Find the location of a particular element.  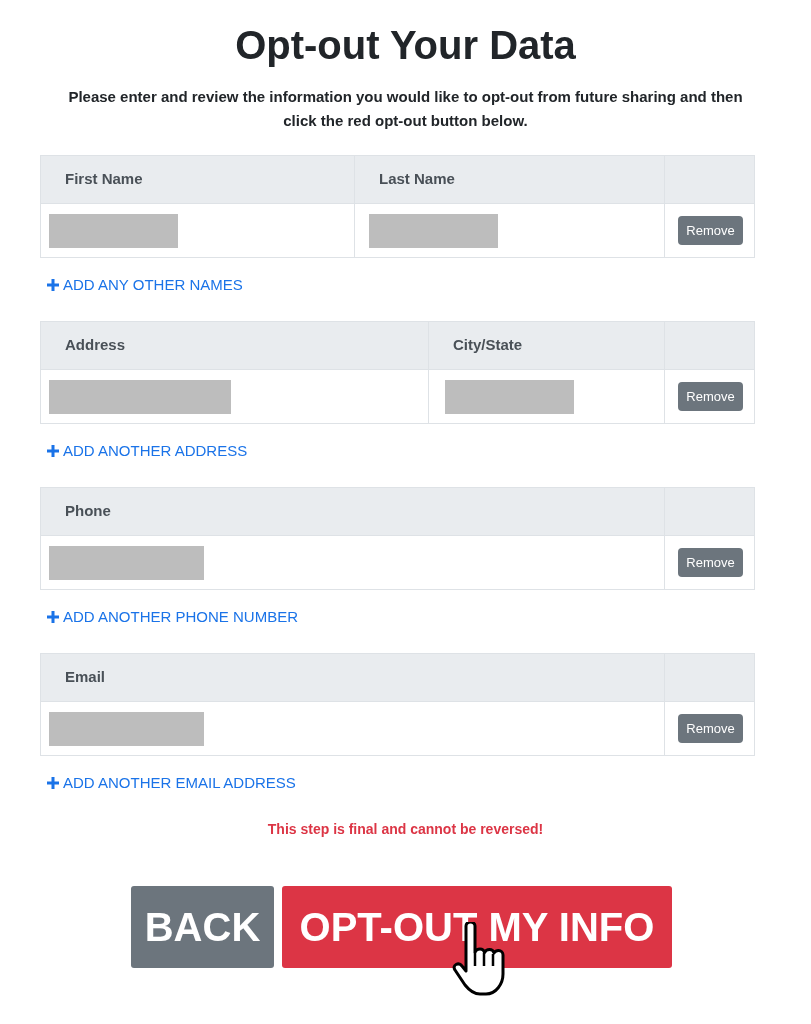

column-header: City/State is located at coordinates (488, 345).